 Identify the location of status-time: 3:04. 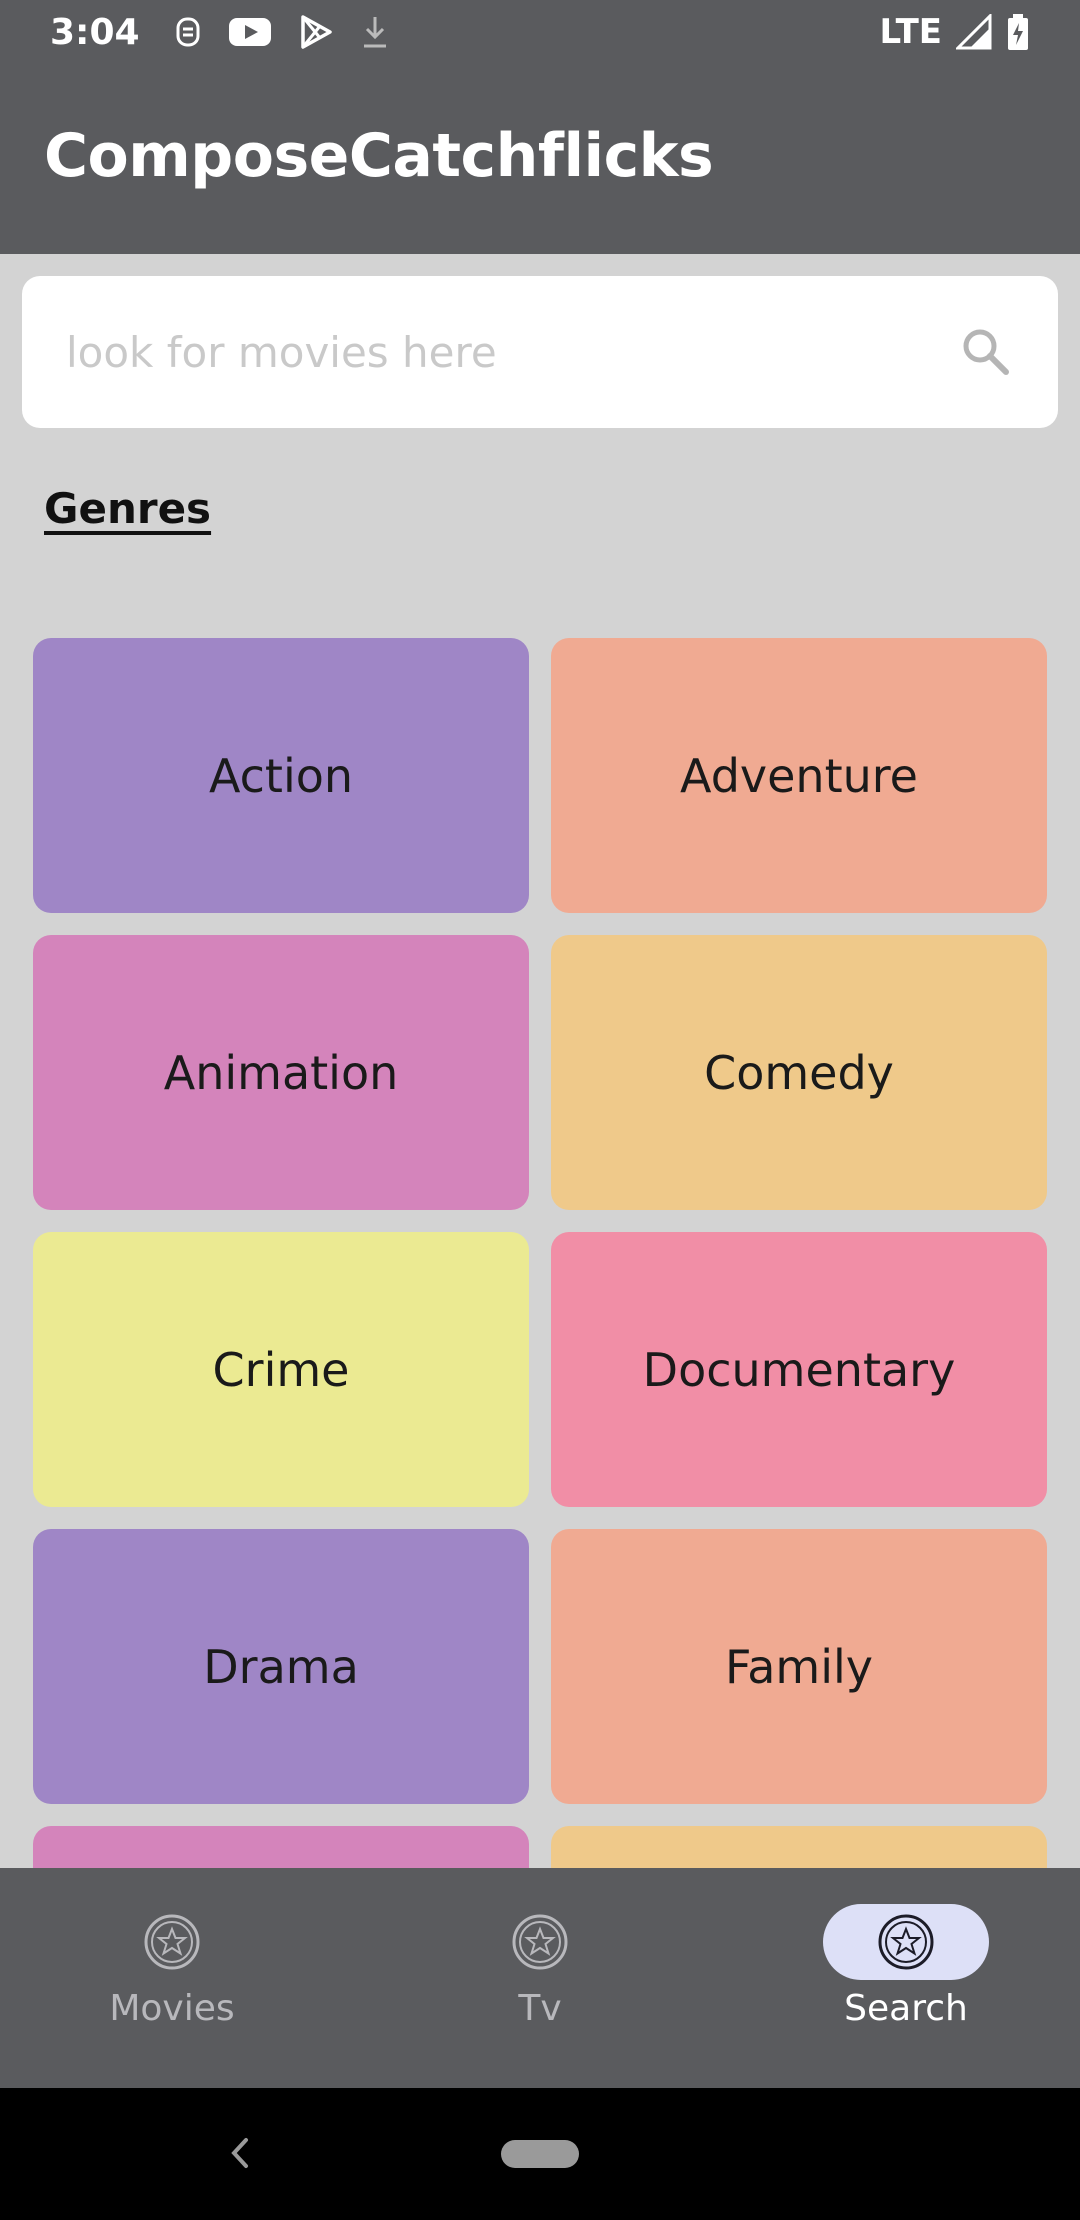
(95, 32).